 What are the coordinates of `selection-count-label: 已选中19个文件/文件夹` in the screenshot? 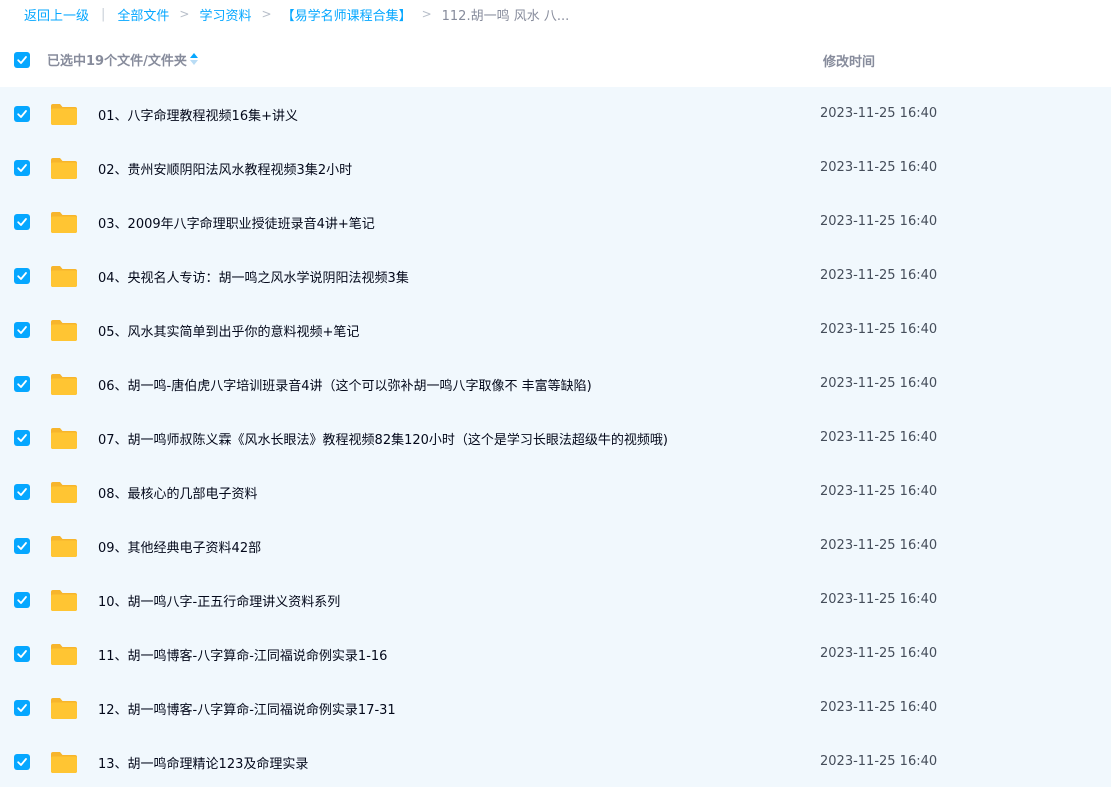 It's located at (117, 61).